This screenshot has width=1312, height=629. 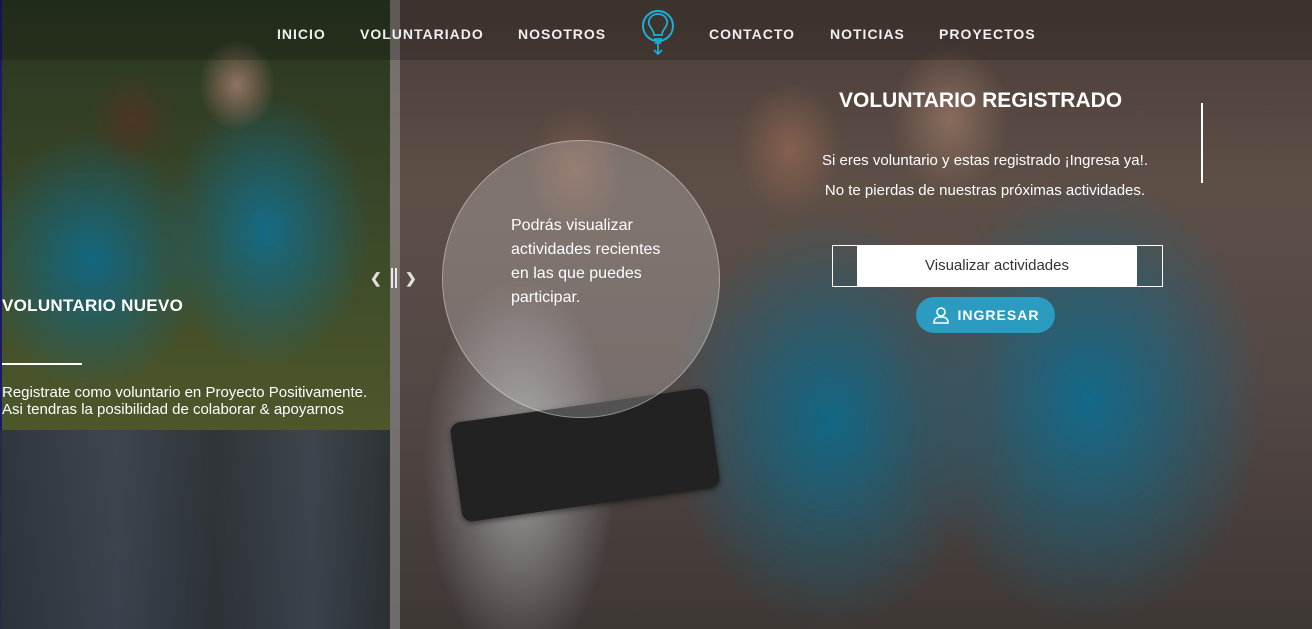 What do you see at coordinates (93, 305) in the screenshot?
I see `new-volunteer-title: VOLUNTARIO NUEVO` at bounding box center [93, 305].